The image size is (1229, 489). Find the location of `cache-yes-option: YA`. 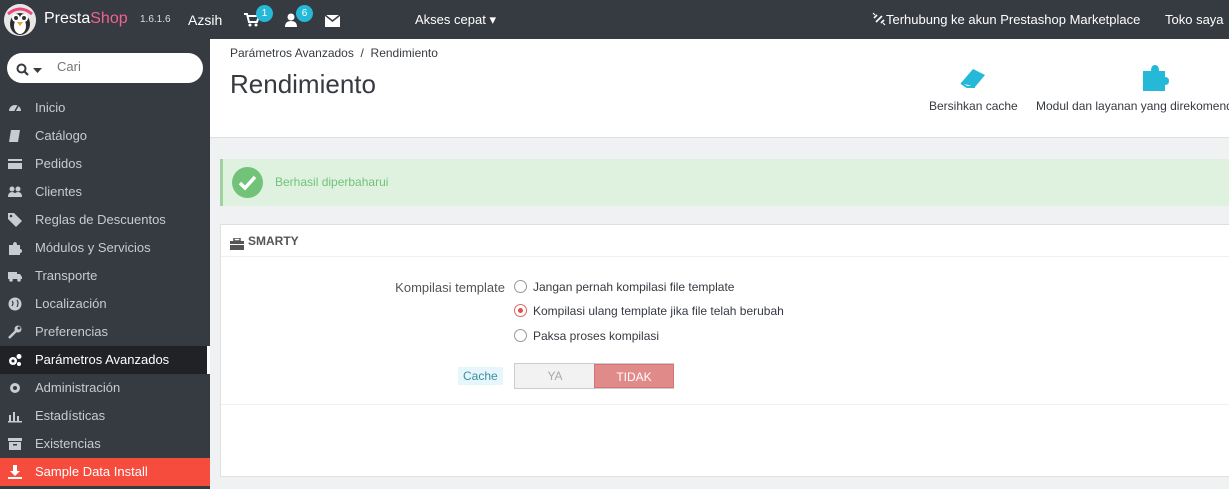

cache-yes-option: YA is located at coordinates (555, 376).